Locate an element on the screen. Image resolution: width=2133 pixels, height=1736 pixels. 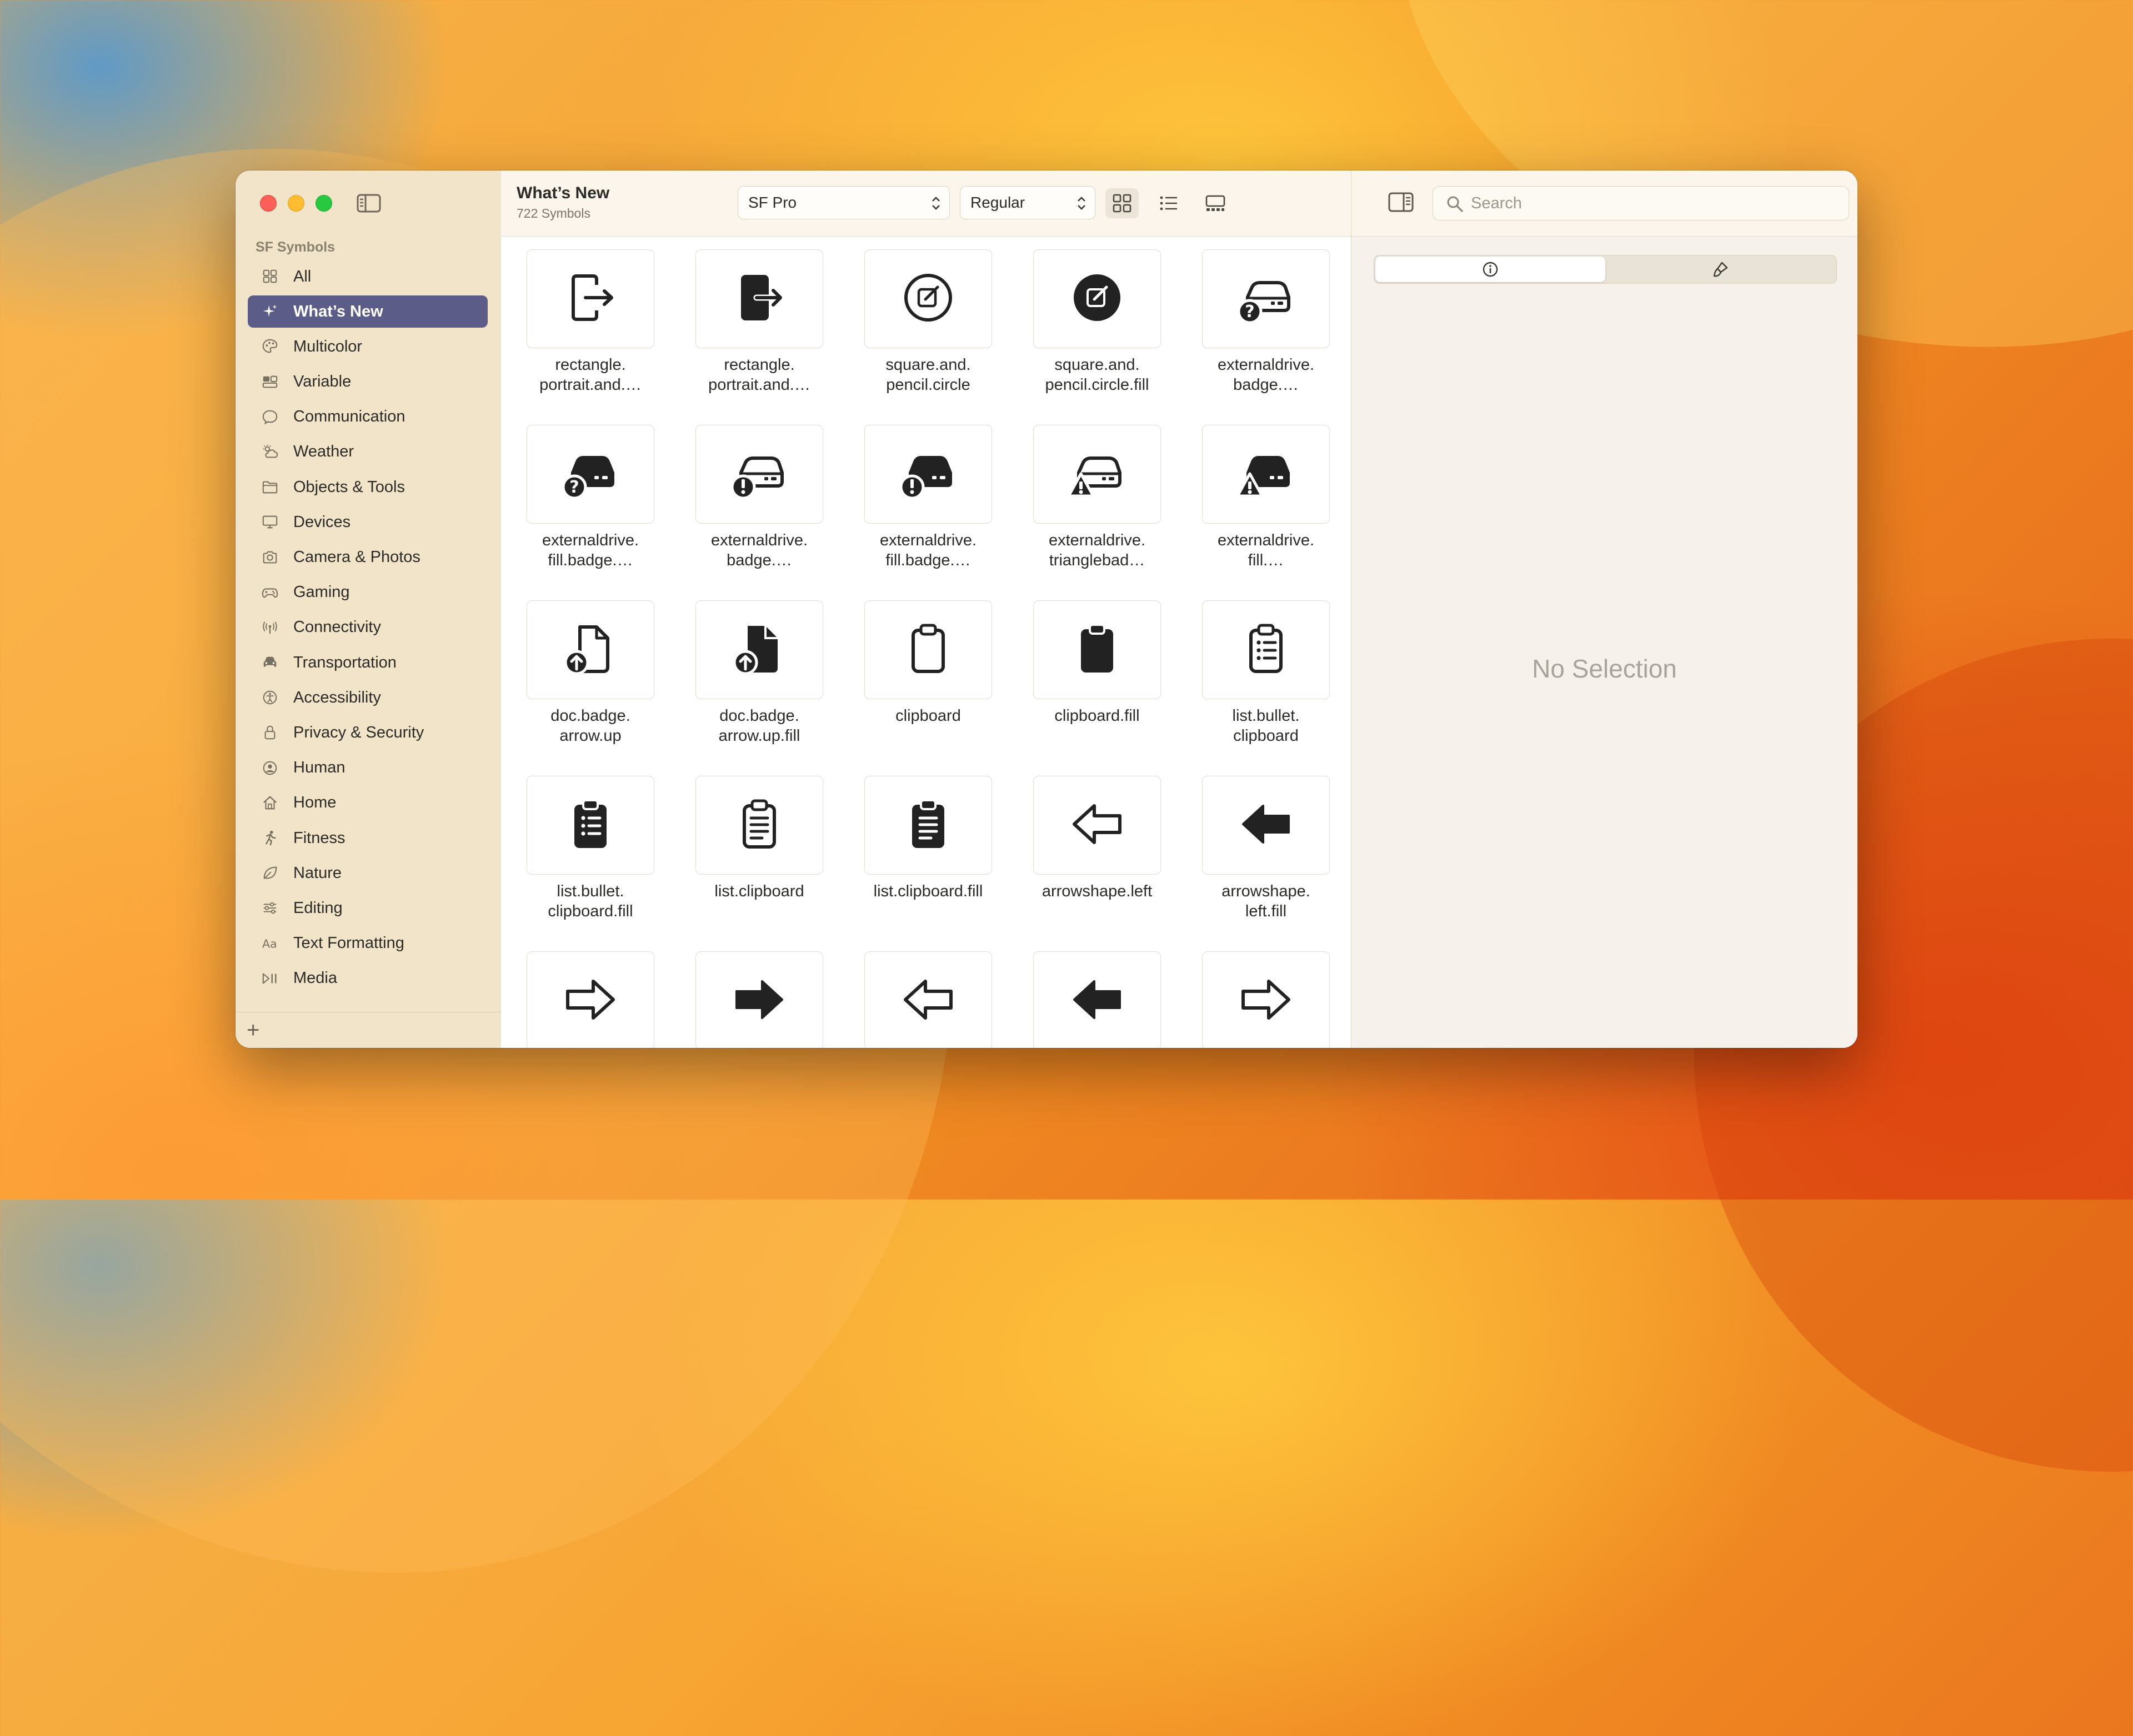
sidebar-toggle-icon is located at coordinates (369, 203).